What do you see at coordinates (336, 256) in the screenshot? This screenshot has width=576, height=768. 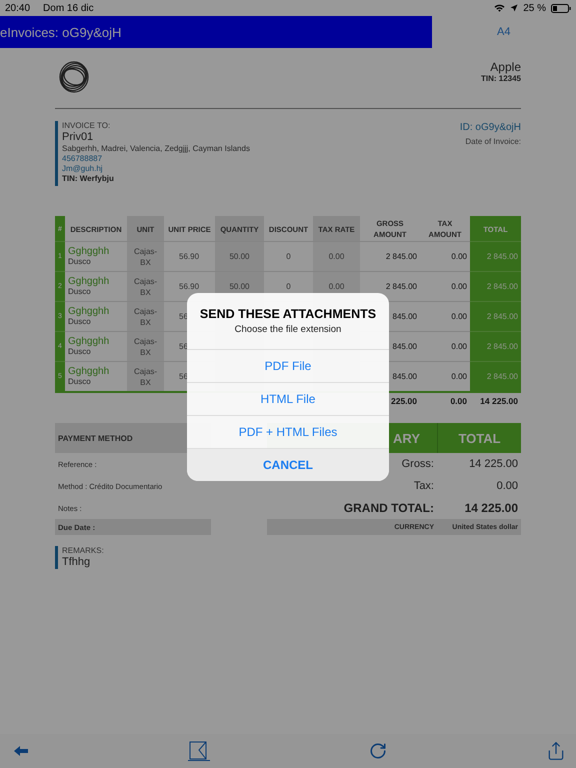 I see `table-cell: 0.00` at bounding box center [336, 256].